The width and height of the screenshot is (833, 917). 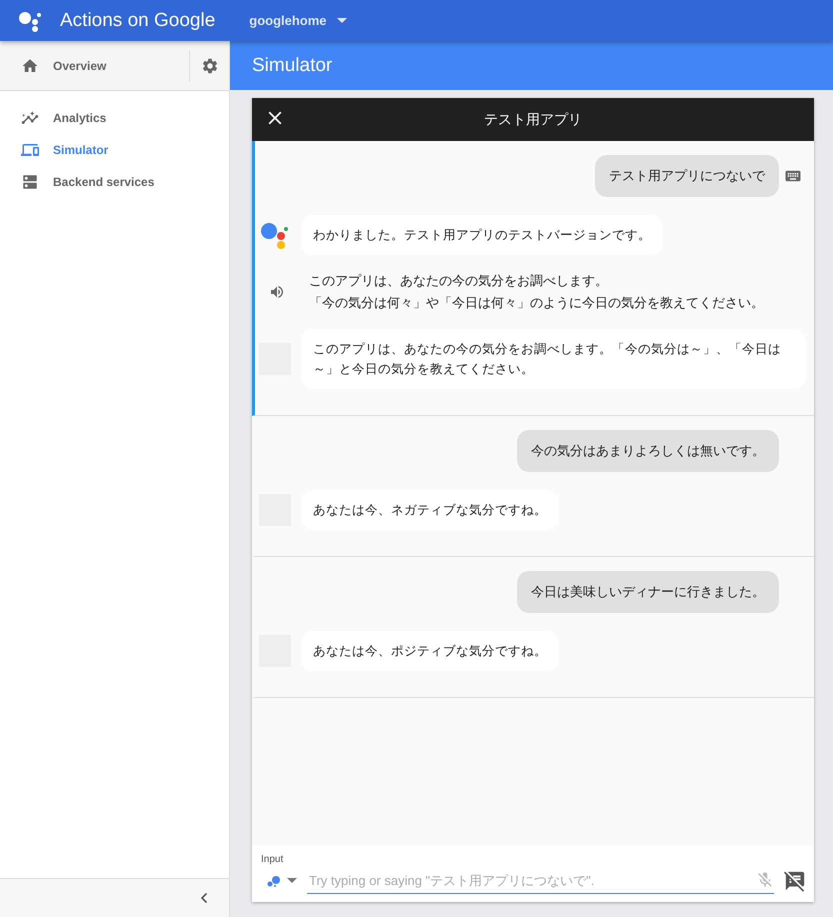 What do you see at coordinates (687, 176) in the screenshot?
I see `user-message: テスト用アプリにつないで` at bounding box center [687, 176].